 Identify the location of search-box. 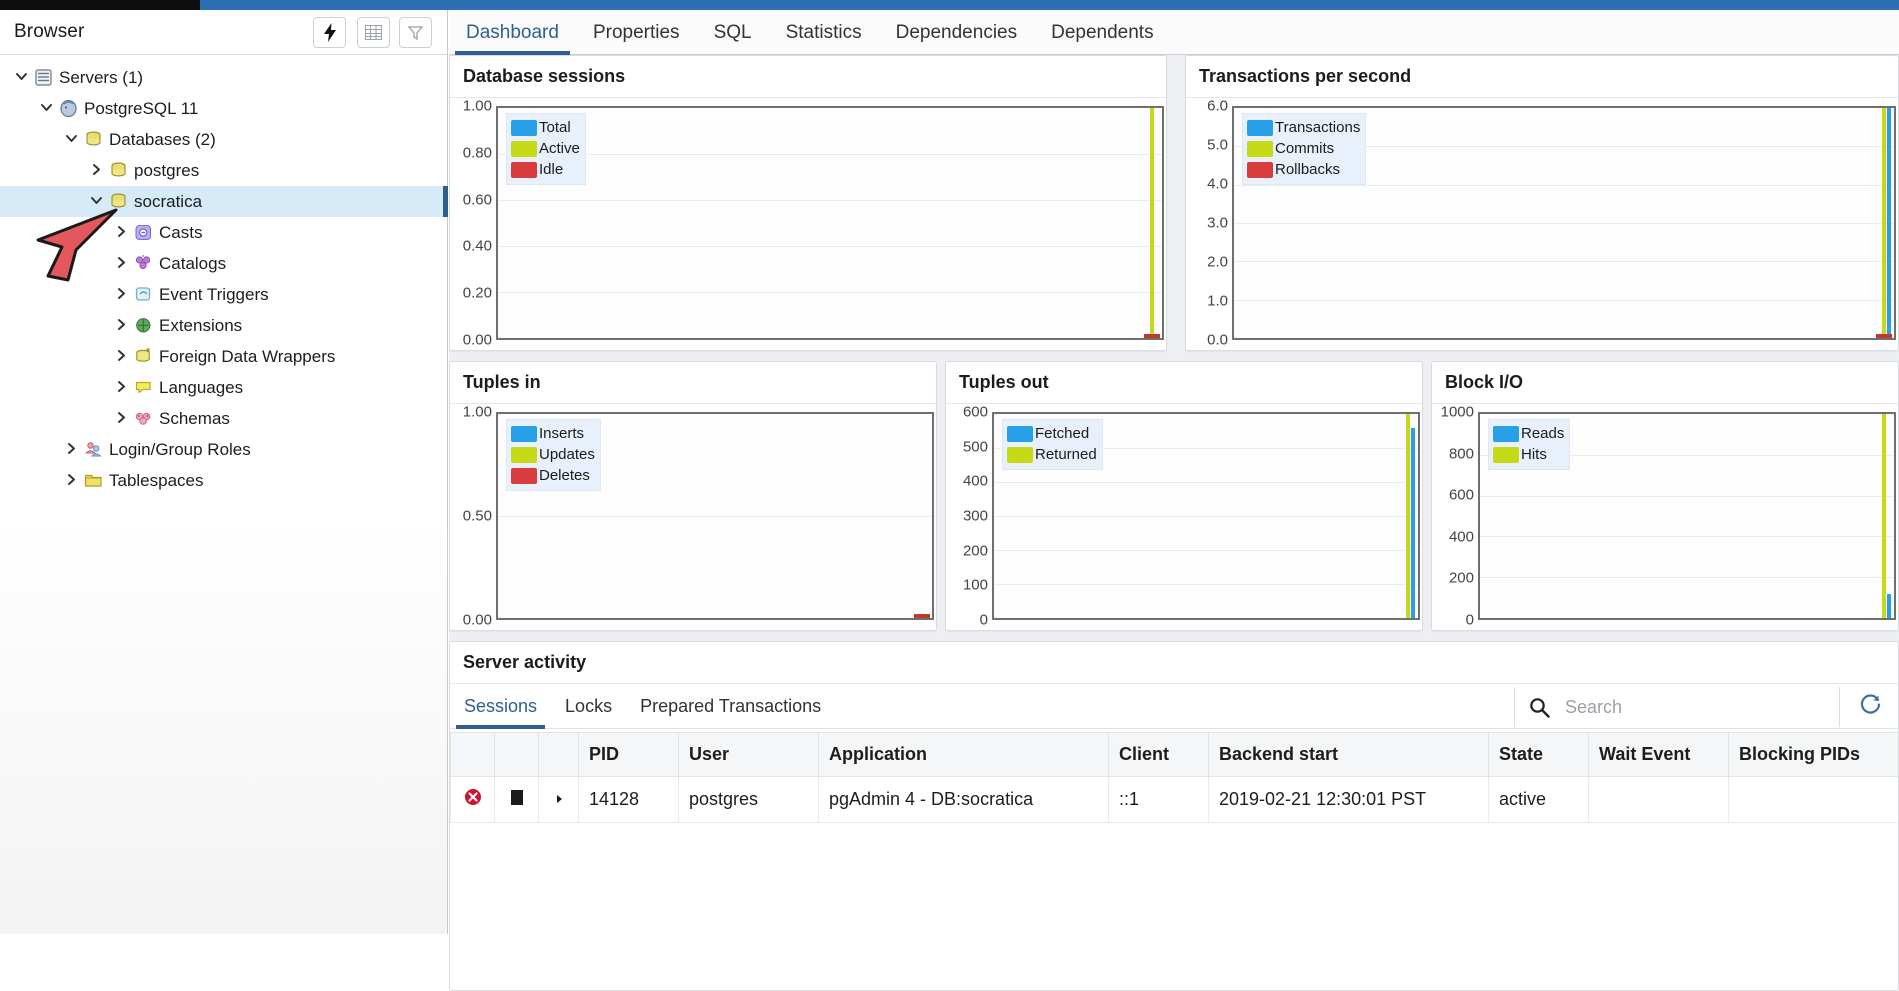
(1677, 707).